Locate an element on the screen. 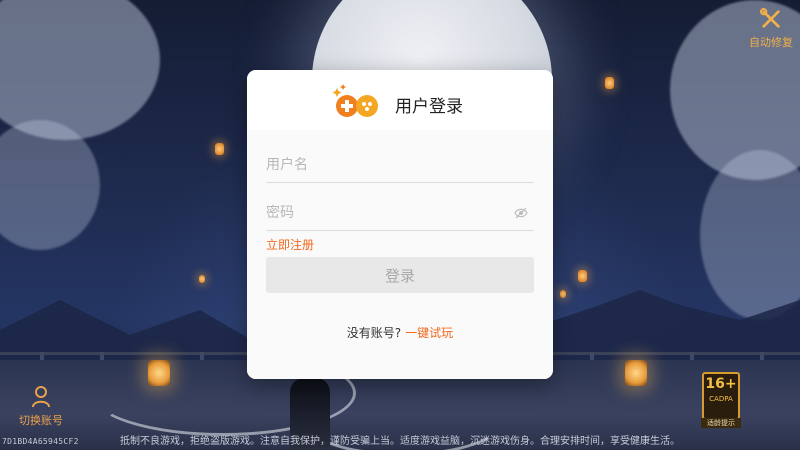 The image size is (800, 450). stone-lamp-right is located at coordinates (636, 373).